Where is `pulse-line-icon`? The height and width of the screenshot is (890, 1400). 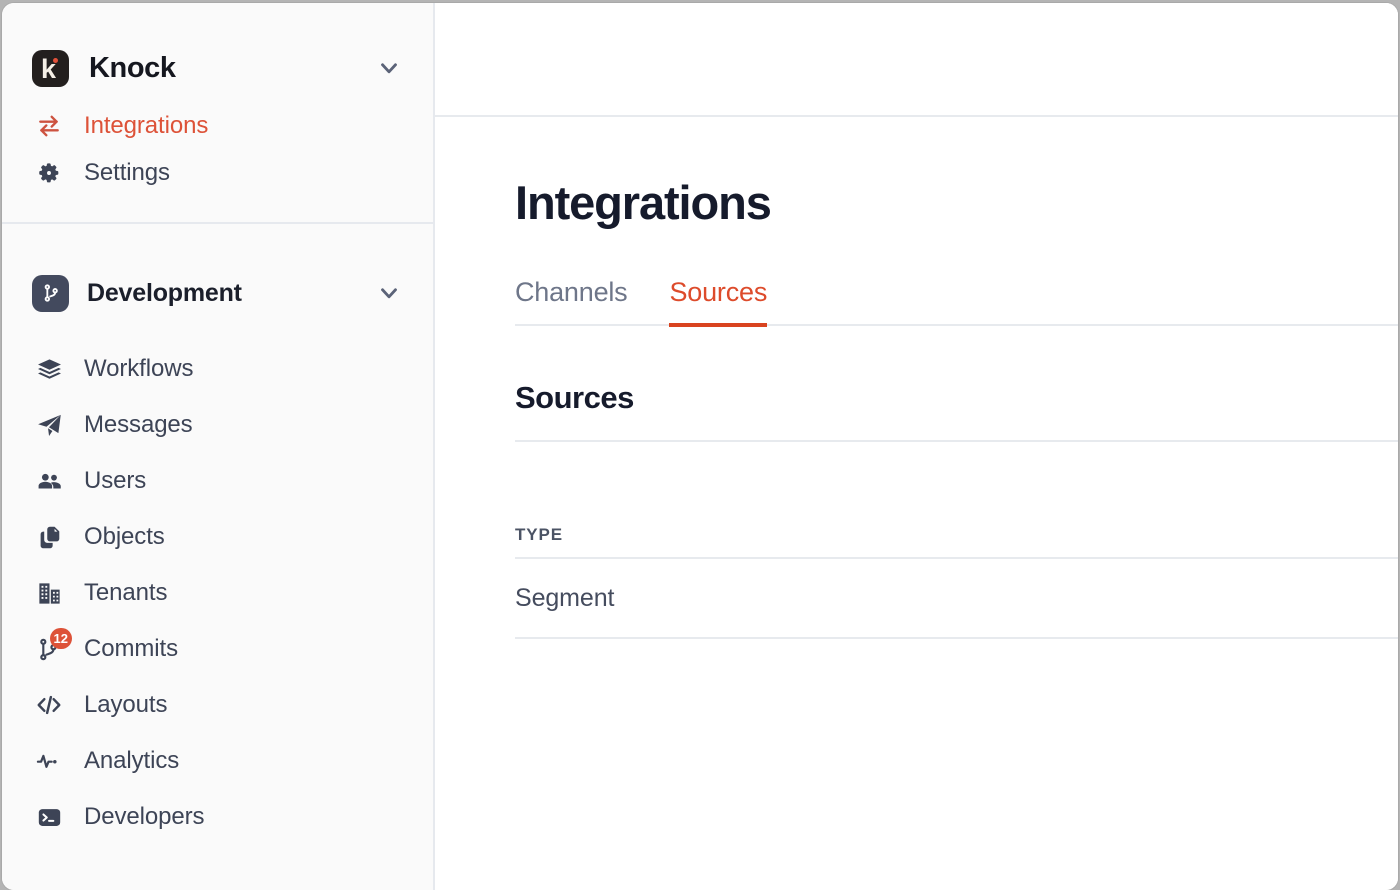
pulse-line-icon is located at coordinates (49, 761).